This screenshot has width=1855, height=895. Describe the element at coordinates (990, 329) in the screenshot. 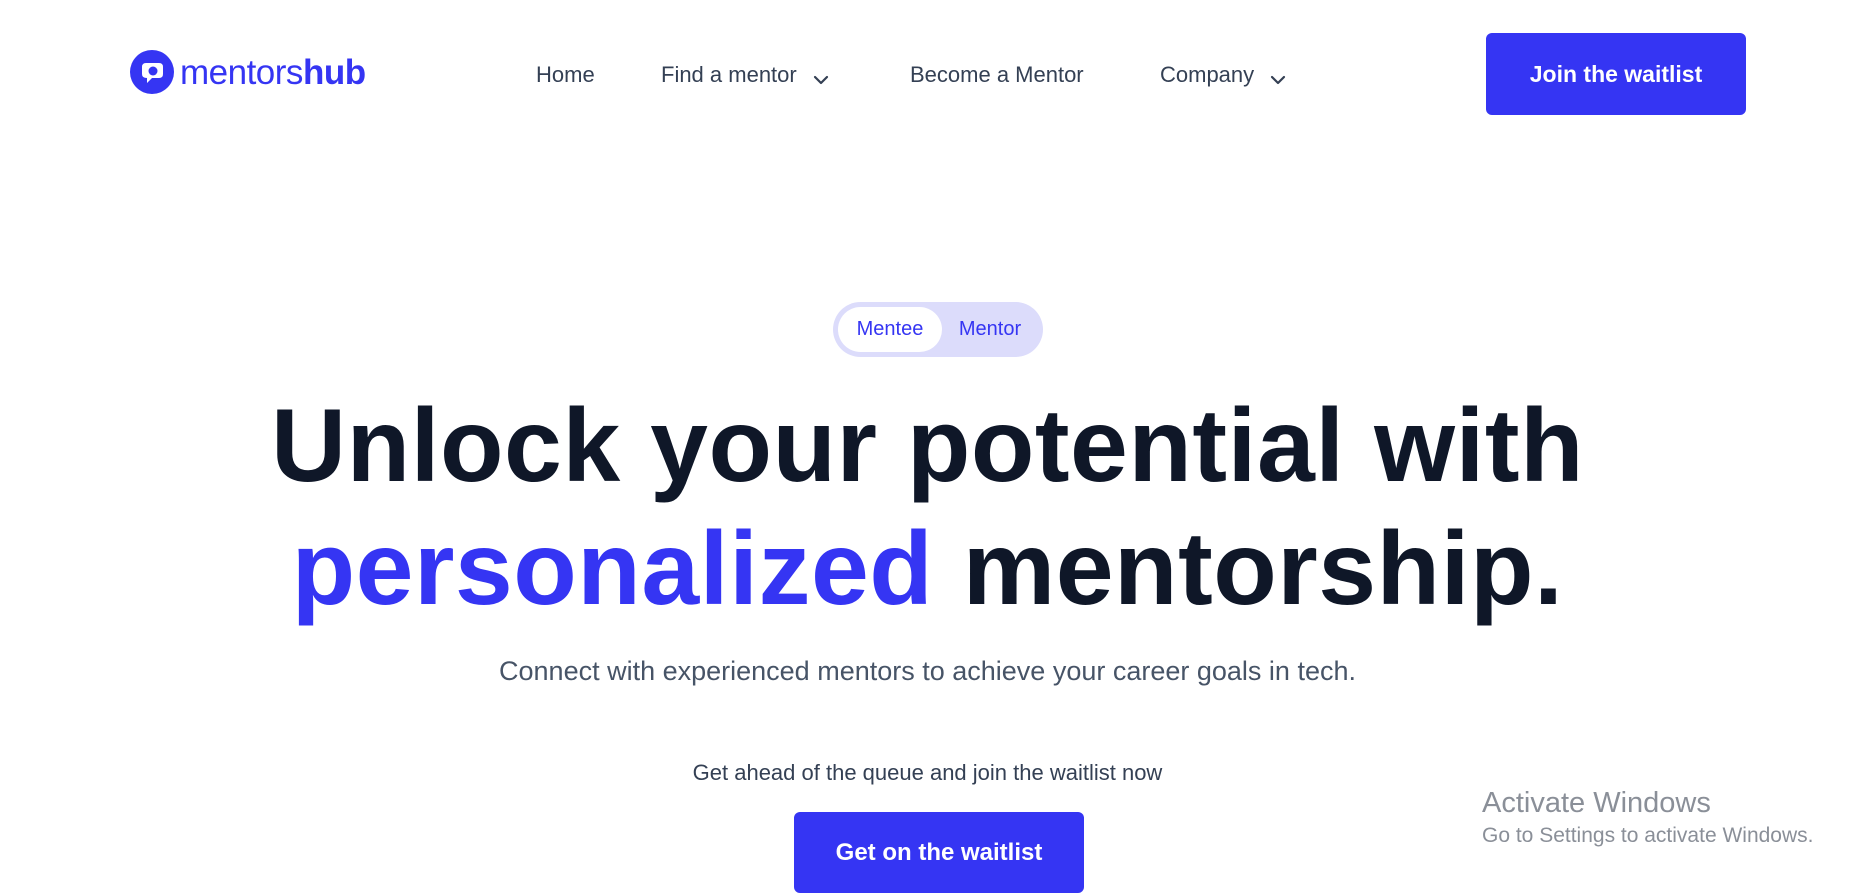

I see `toggle-option-mentor: Mentor` at that location.